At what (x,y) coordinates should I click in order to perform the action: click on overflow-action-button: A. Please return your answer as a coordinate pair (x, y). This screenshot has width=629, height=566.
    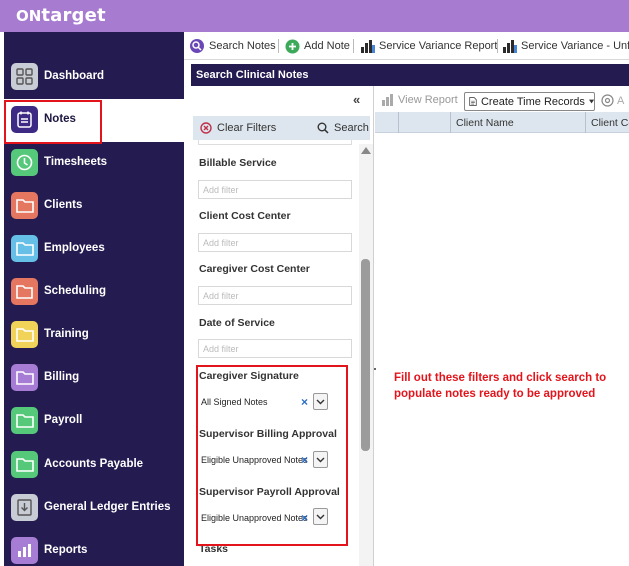
    Looking at the image, I should click on (612, 100).